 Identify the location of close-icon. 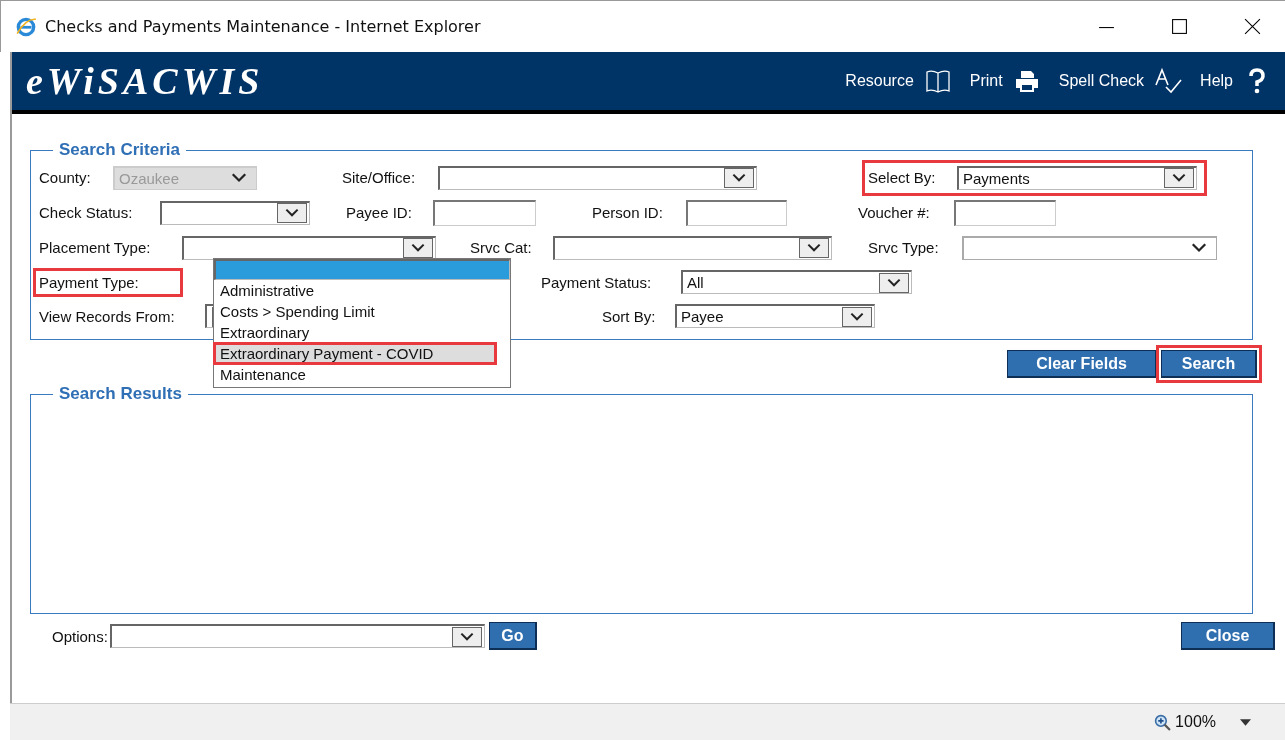
(1252, 26).